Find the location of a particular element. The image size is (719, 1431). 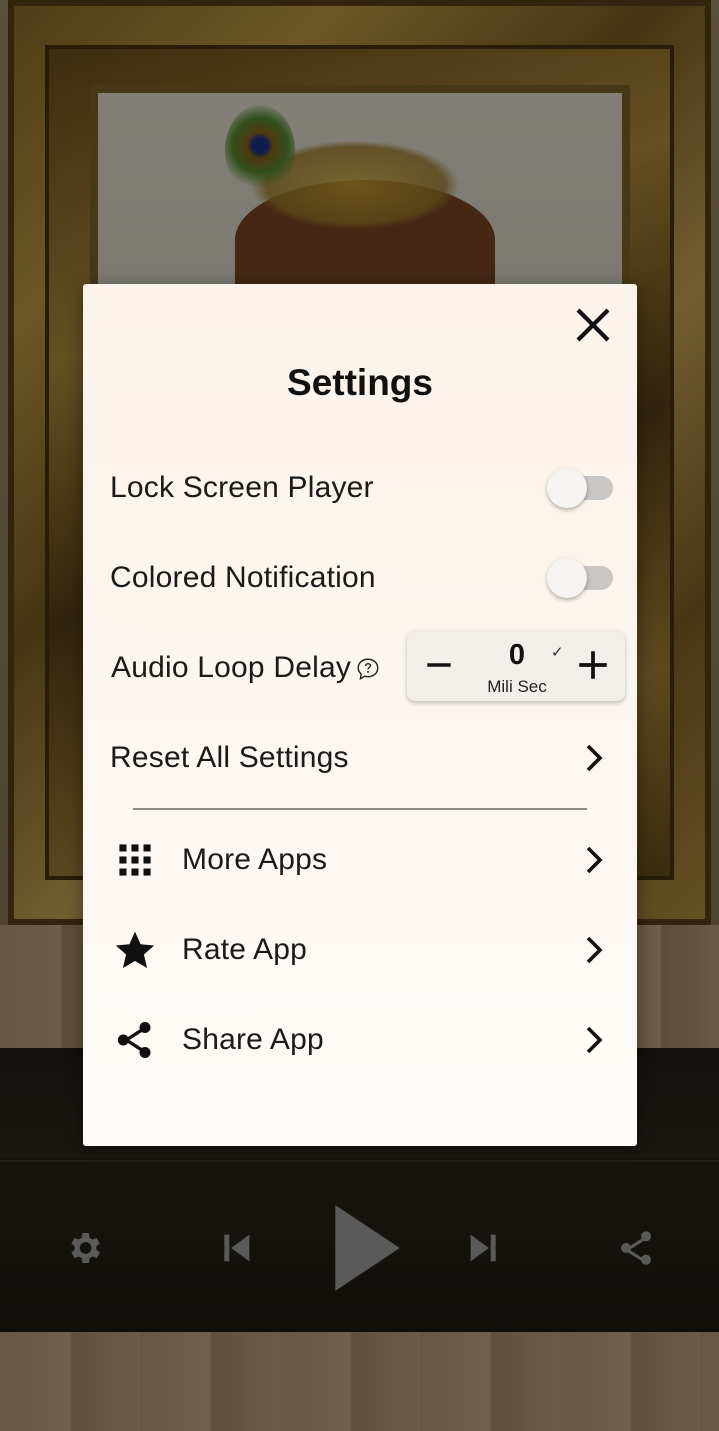

reset-all-settings-label: Reset All Settings is located at coordinates (229, 757).